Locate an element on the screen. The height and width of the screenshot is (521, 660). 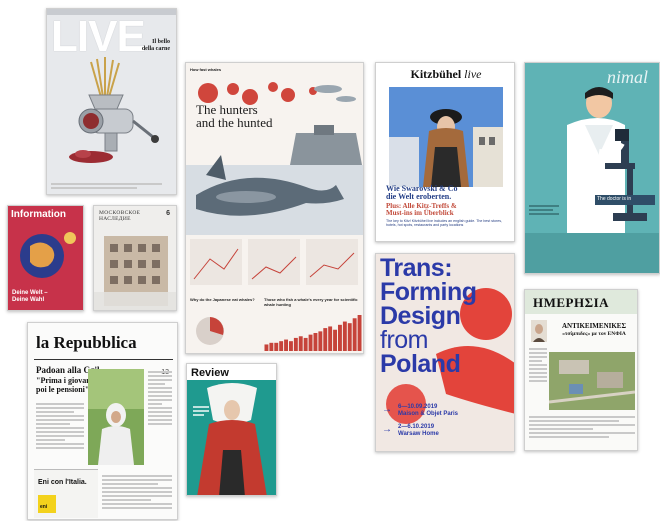
infographic-bar-chart is located at coordinates (313, 333).